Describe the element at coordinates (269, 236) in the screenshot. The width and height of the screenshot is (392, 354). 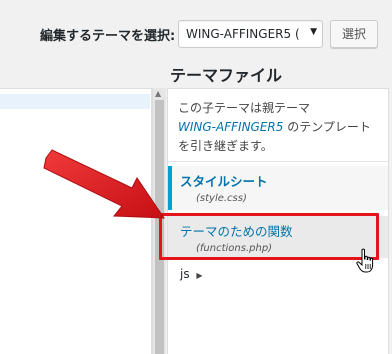
I see `annotation-highlight-box` at that location.